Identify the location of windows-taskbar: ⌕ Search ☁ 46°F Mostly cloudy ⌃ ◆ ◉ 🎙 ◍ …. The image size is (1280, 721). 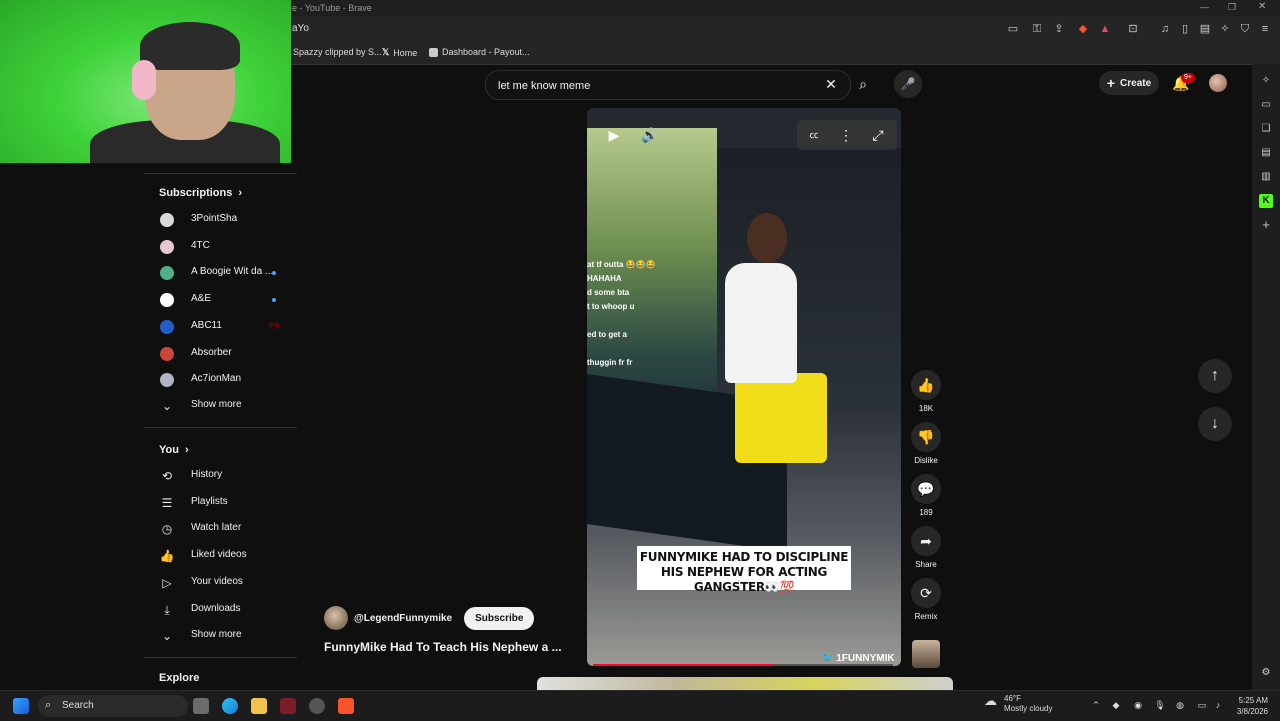
(640, 705).